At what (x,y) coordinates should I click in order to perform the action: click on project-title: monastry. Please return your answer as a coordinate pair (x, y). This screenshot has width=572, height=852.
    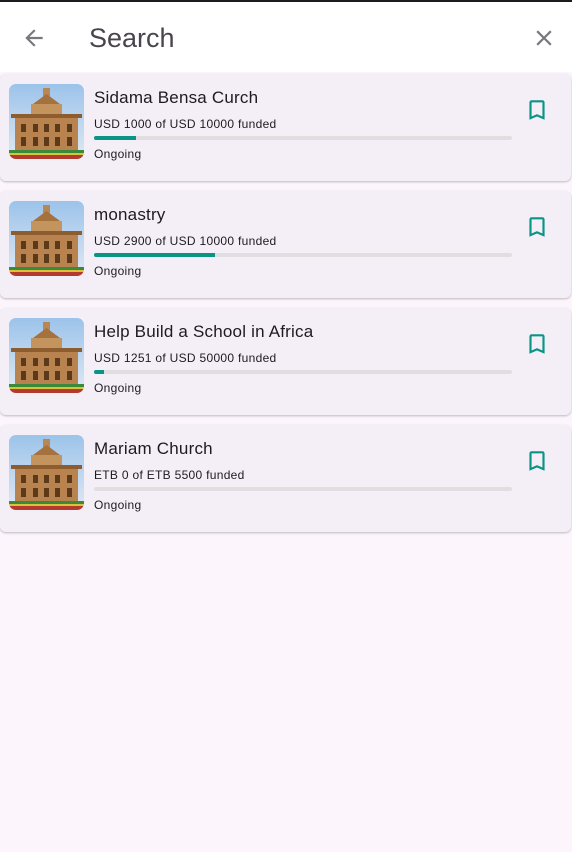
    Looking at the image, I should click on (130, 214).